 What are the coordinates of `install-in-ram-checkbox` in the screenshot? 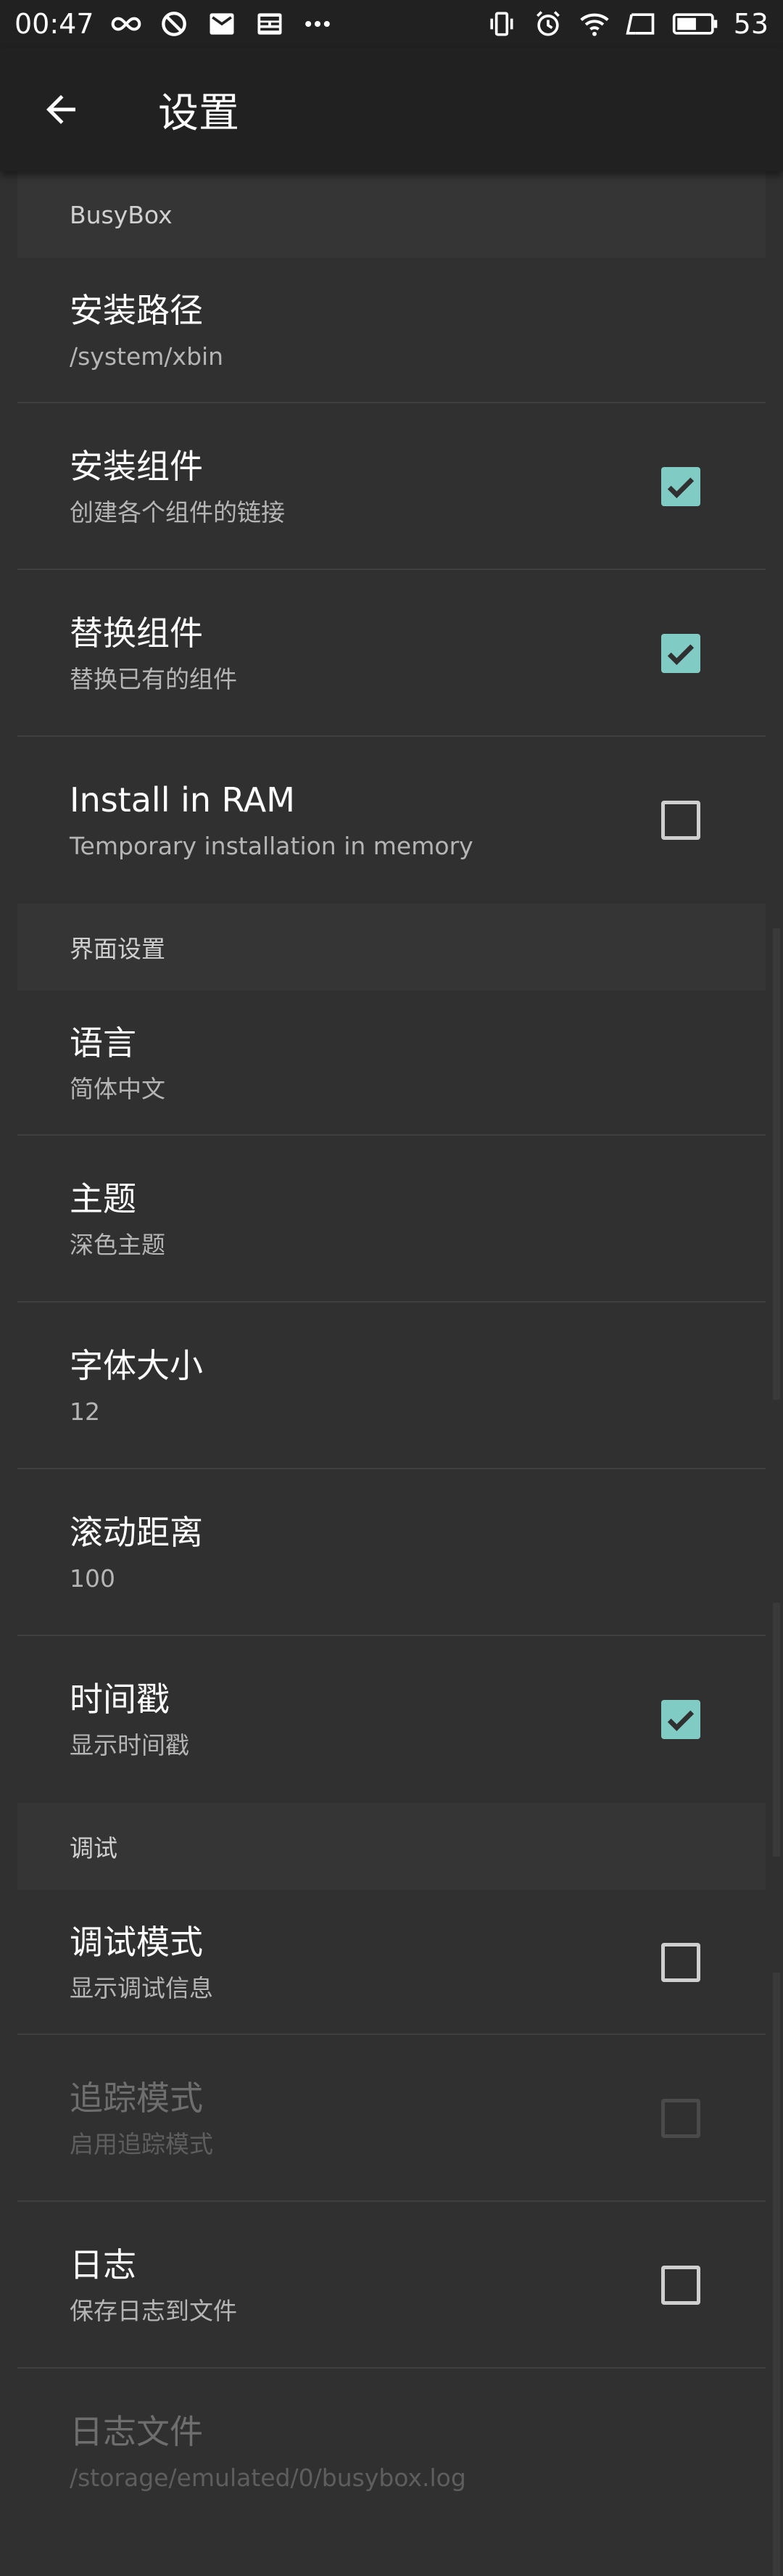 It's located at (680, 821).